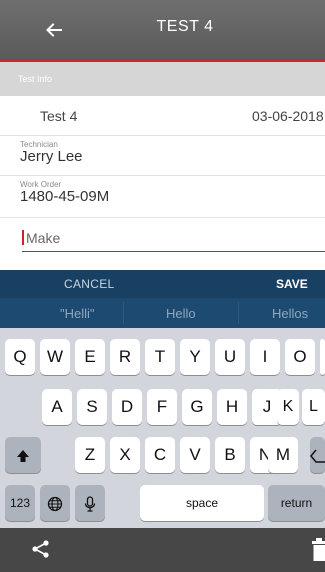 The width and height of the screenshot is (325, 572). I want to click on key-s: S, so click(92, 407).